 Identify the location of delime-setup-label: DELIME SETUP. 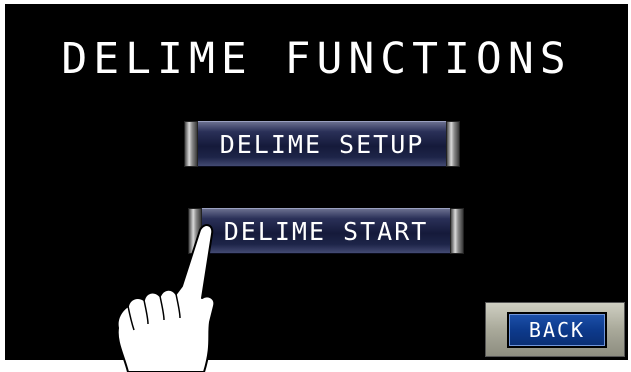
(322, 144).